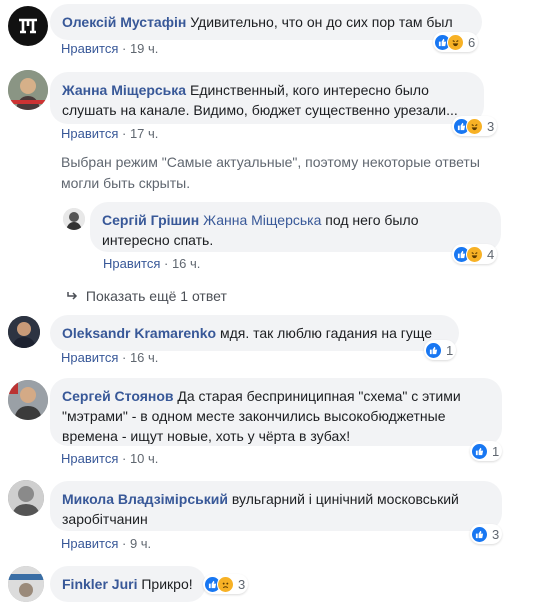 This screenshot has height=602, width=535. I want to click on reactions-summary: 4, so click(475, 254).